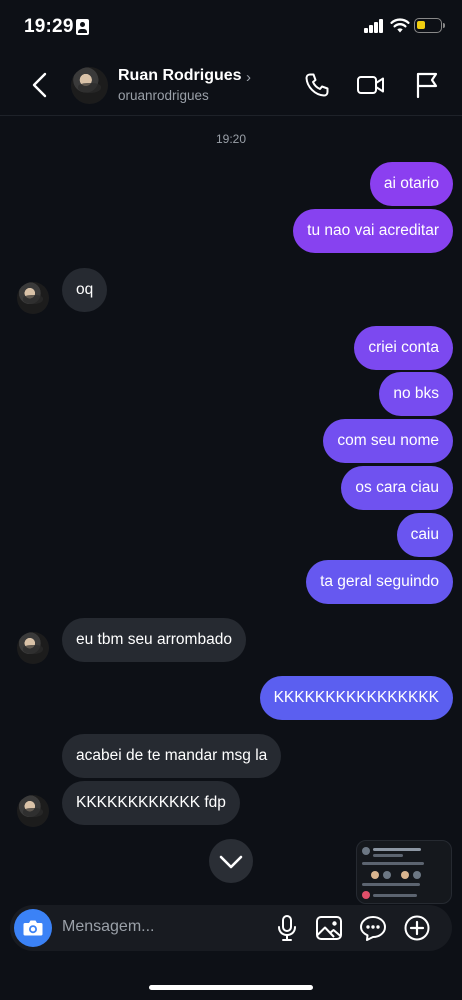  What do you see at coordinates (248, 77) in the screenshot?
I see `chevron-right-icon: ›` at bounding box center [248, 77].